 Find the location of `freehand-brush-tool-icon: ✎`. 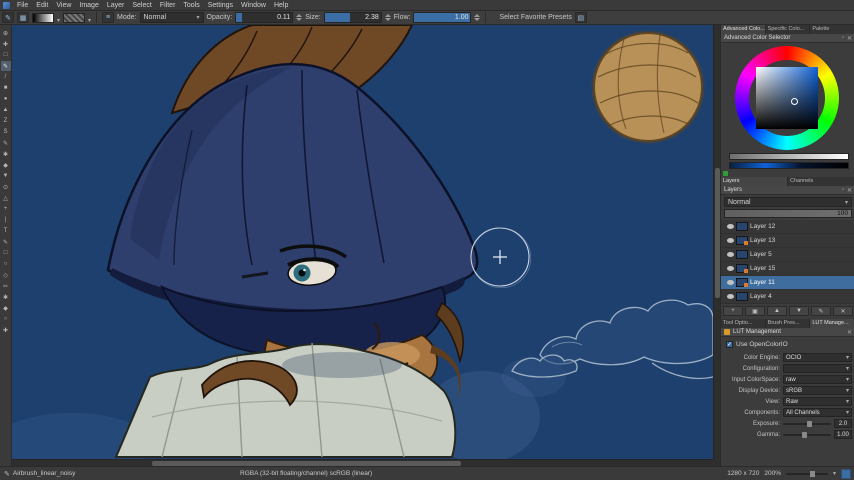

freehand-brush-tool-icon: ✎ is located at coordinates (5, 66).